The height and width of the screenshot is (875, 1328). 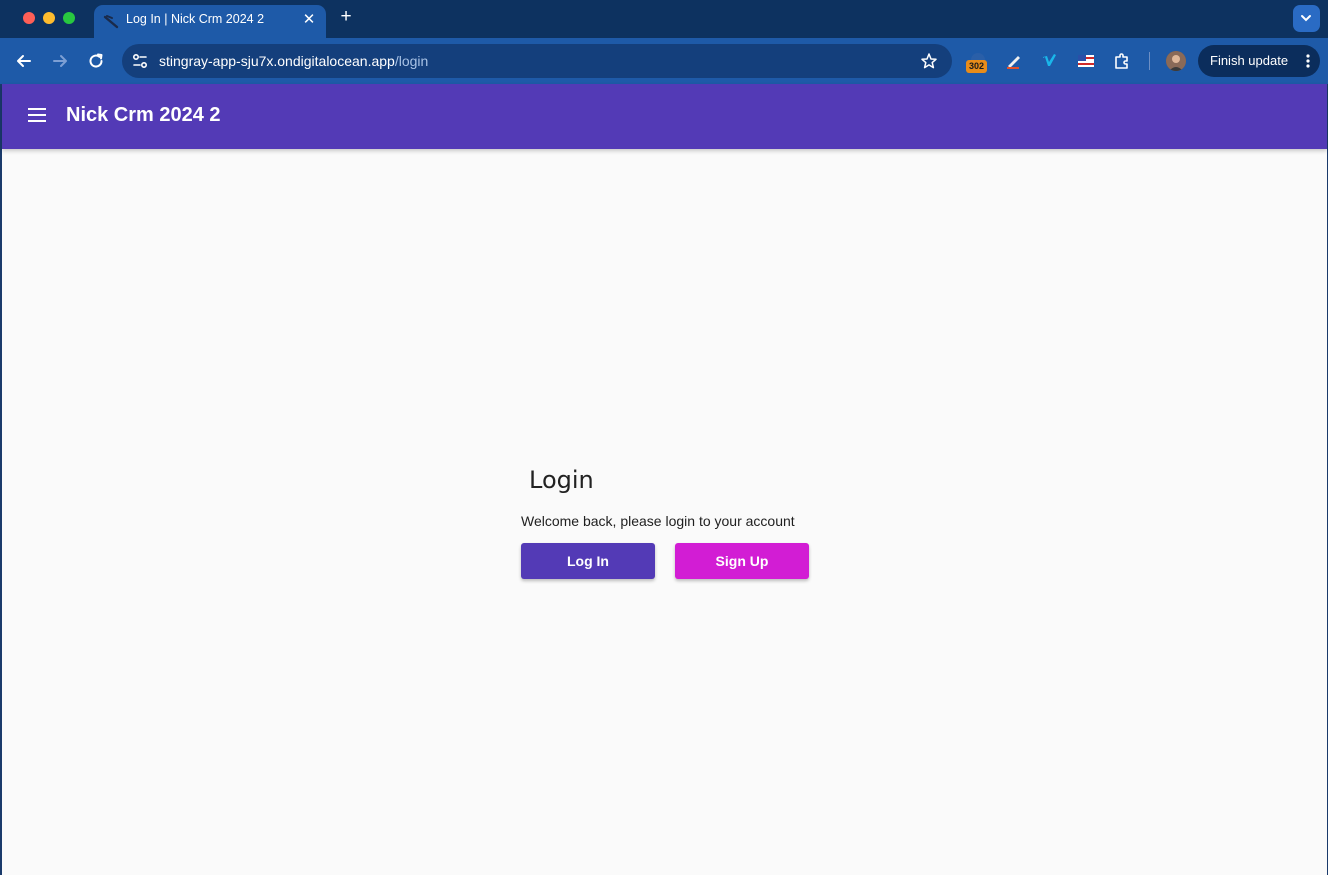 I want to click on page-title: Login, so click(x=561, y=480).